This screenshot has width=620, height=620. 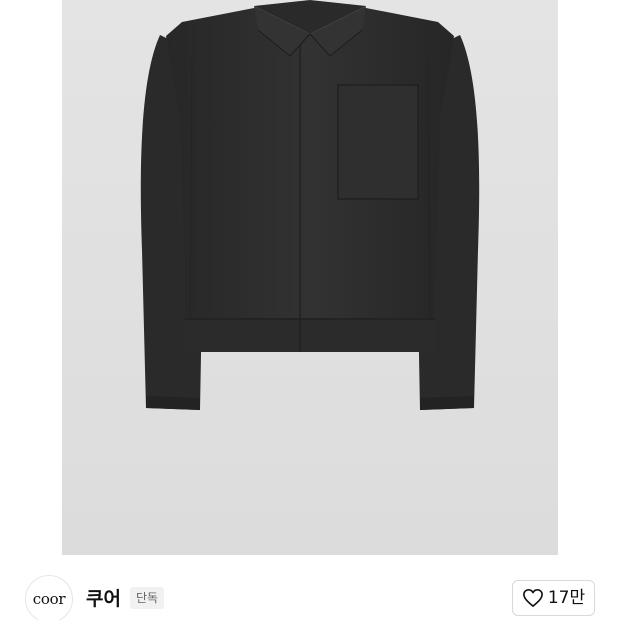 What do you see at coordinates (566, 598) in the screenshot?
I see `like-count: 17만` at bounding box center [566, 598].